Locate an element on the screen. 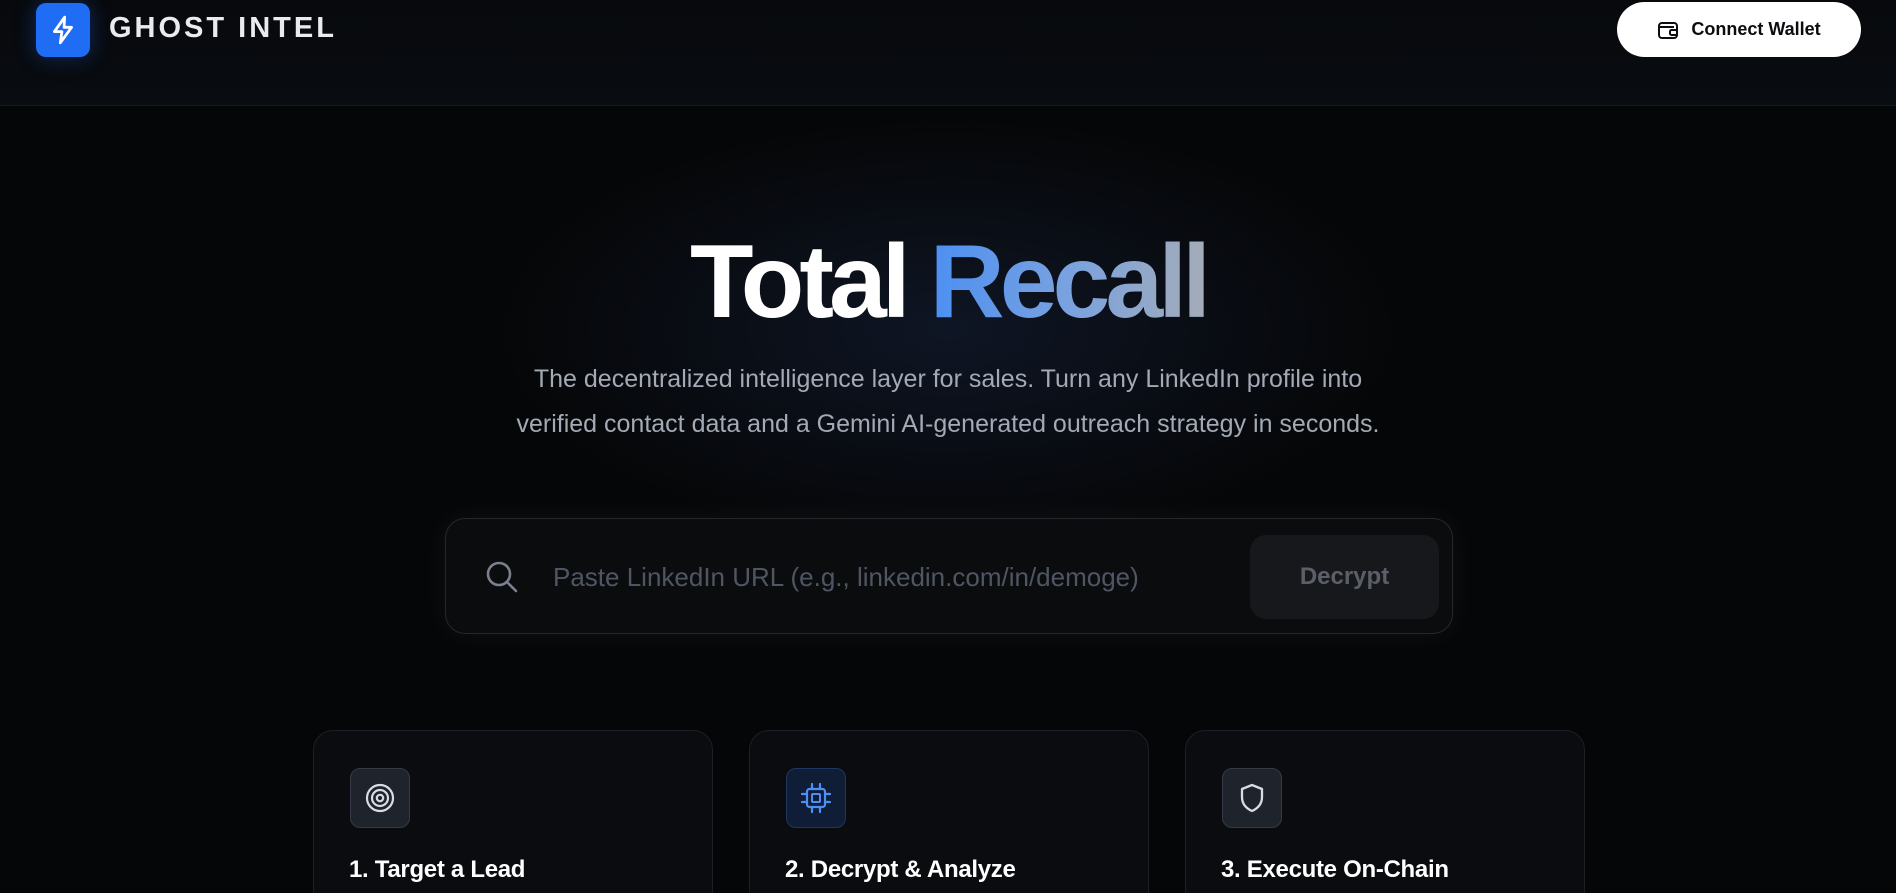 Image resolution: width=1896 pixels, height=893 pixels. search-bar: Decrypt is located at coordinates (949, 576).